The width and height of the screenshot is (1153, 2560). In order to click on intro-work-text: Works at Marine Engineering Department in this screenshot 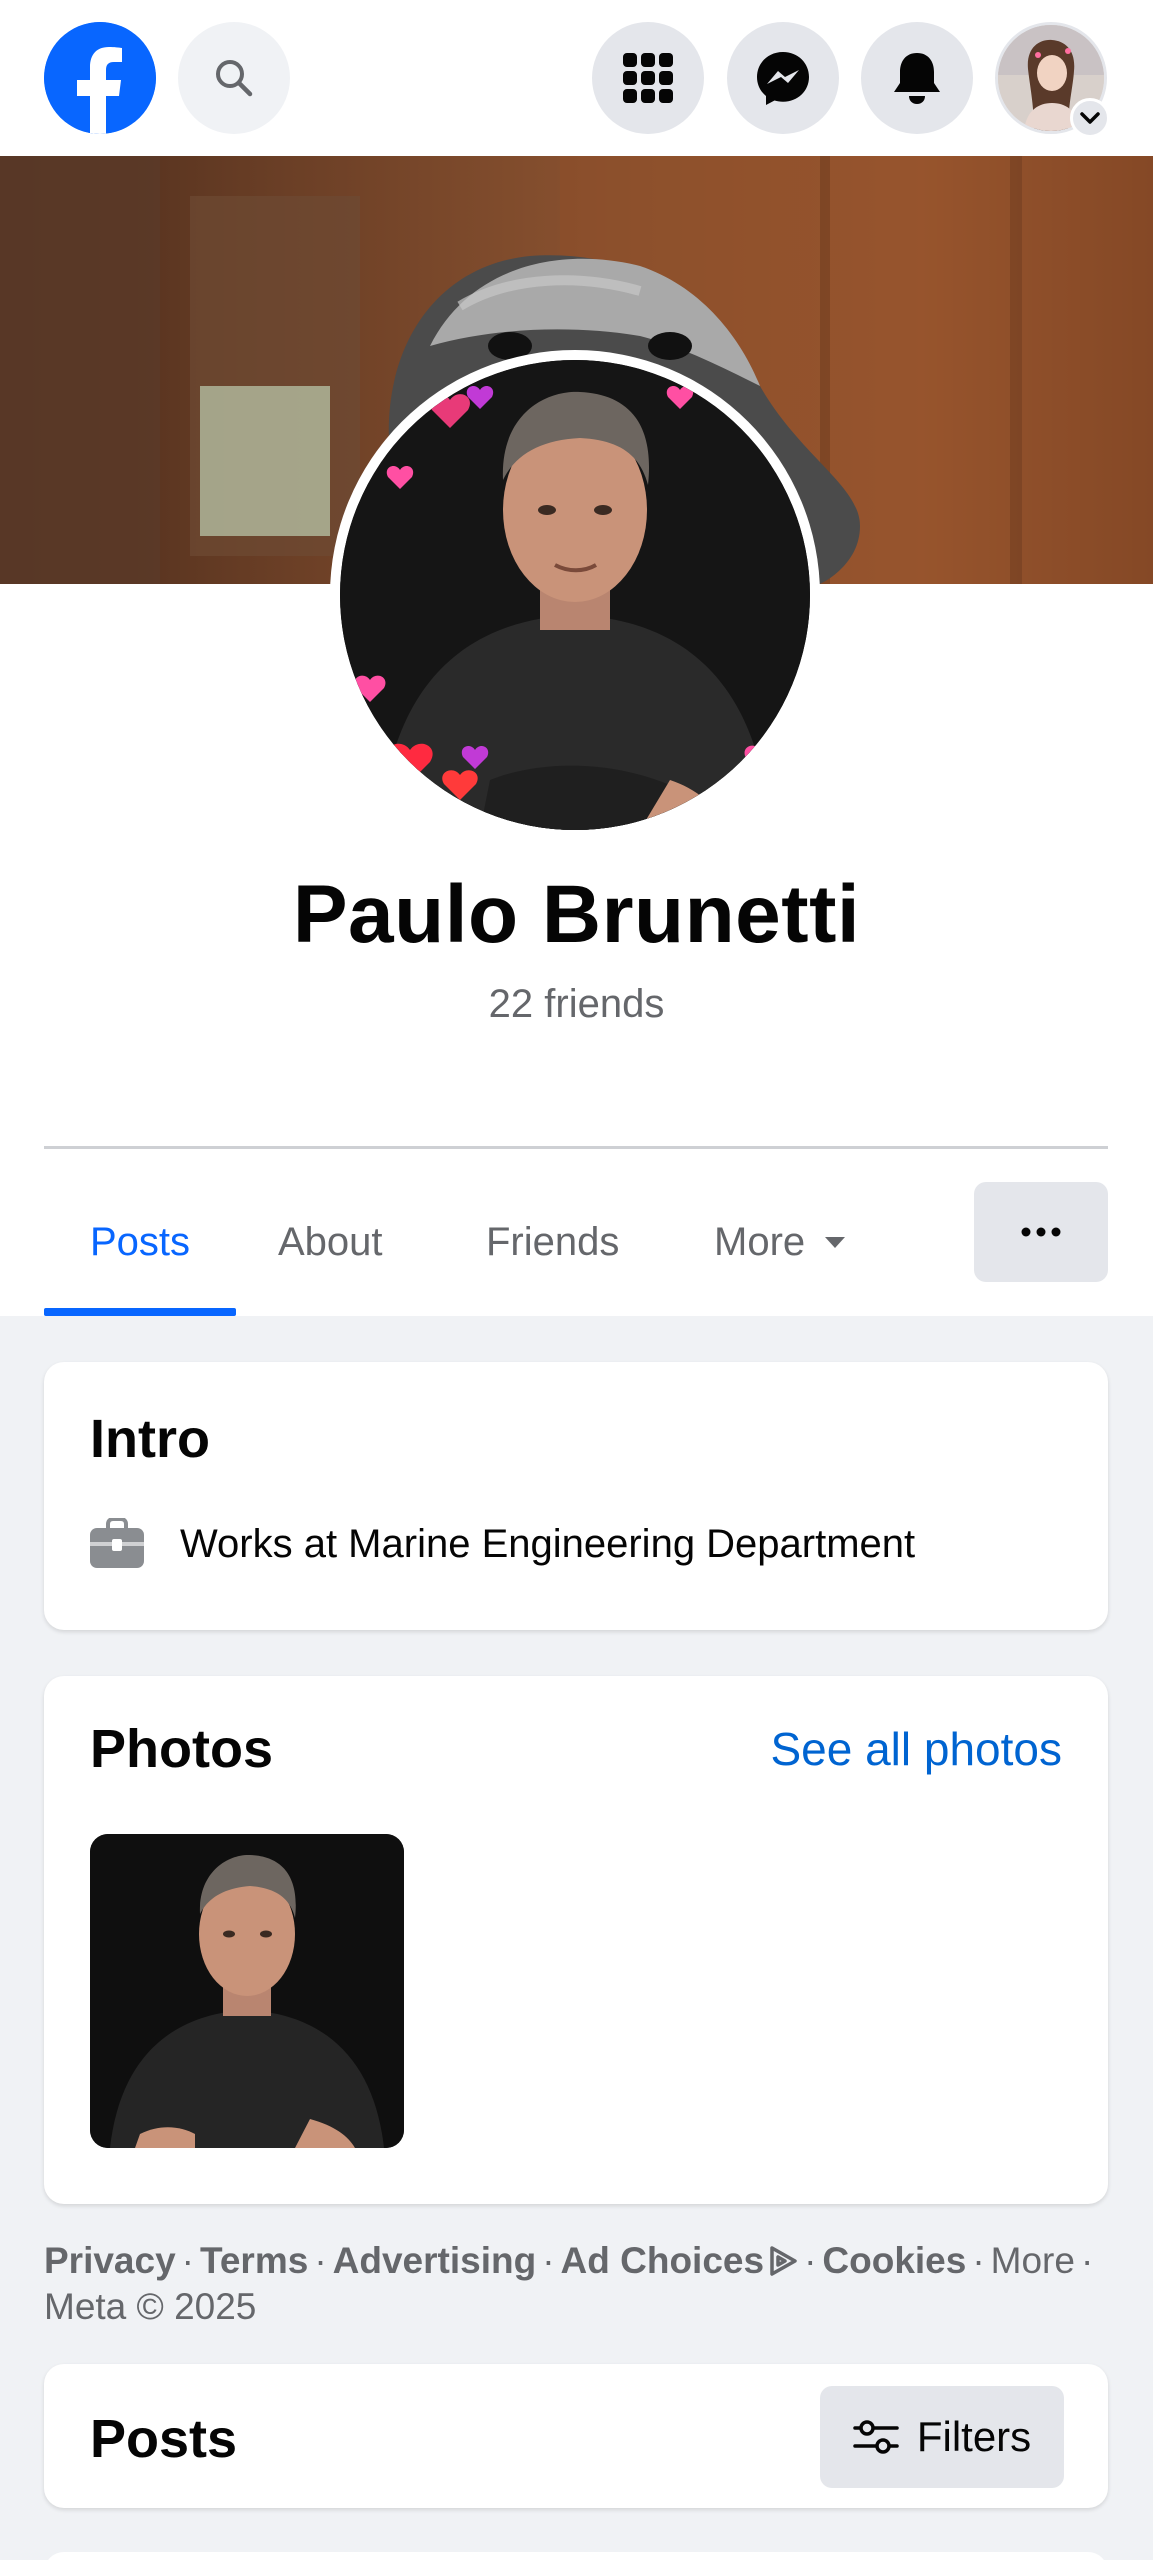, I will do `click(548, 1544)`.